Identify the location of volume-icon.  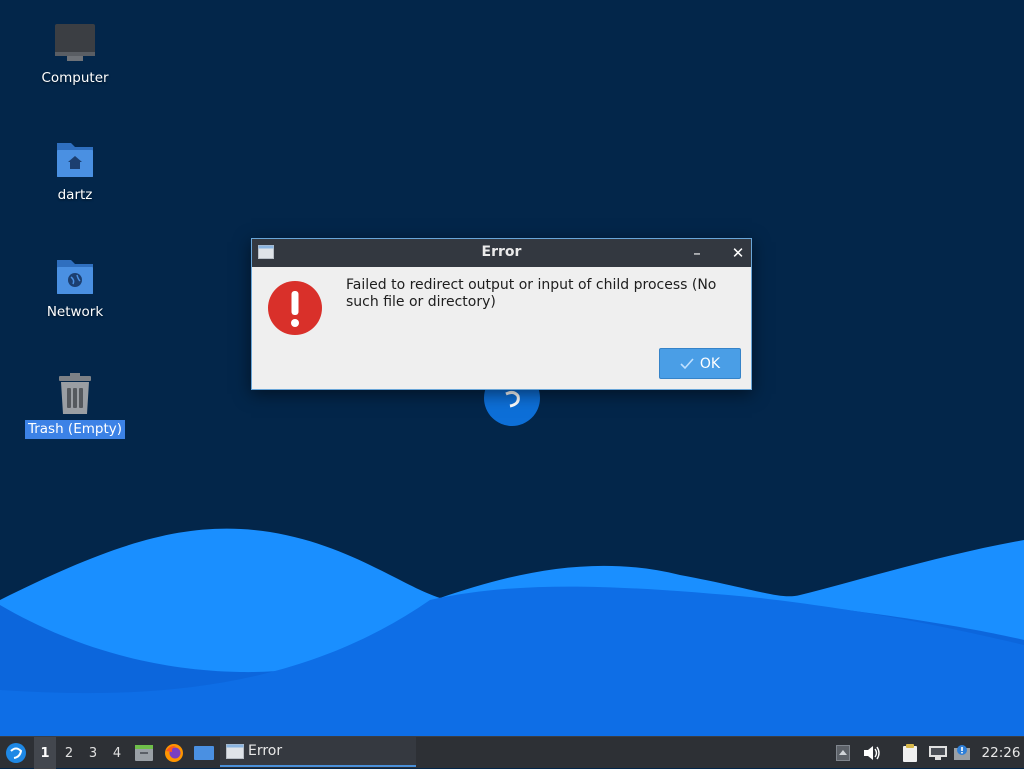
(872, 753).